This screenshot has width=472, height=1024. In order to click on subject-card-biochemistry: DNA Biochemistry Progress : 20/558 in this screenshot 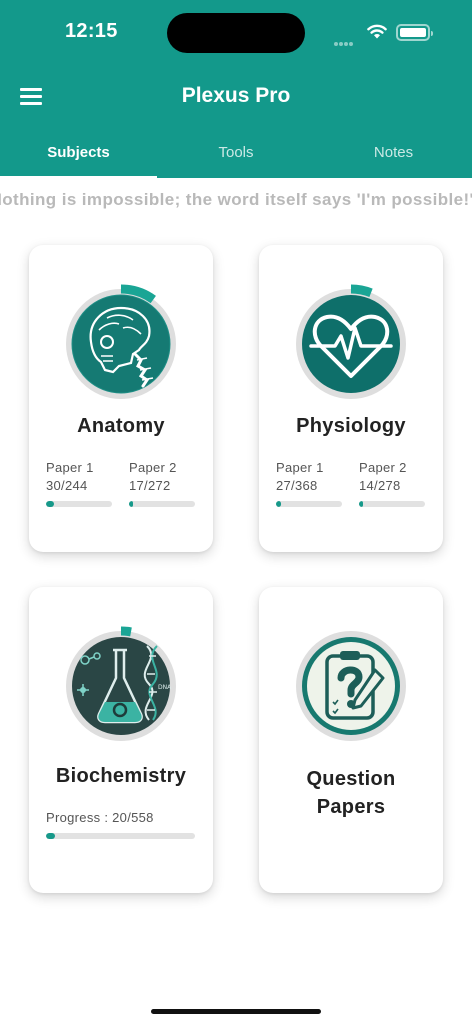, I will do `click(121, 740)`.